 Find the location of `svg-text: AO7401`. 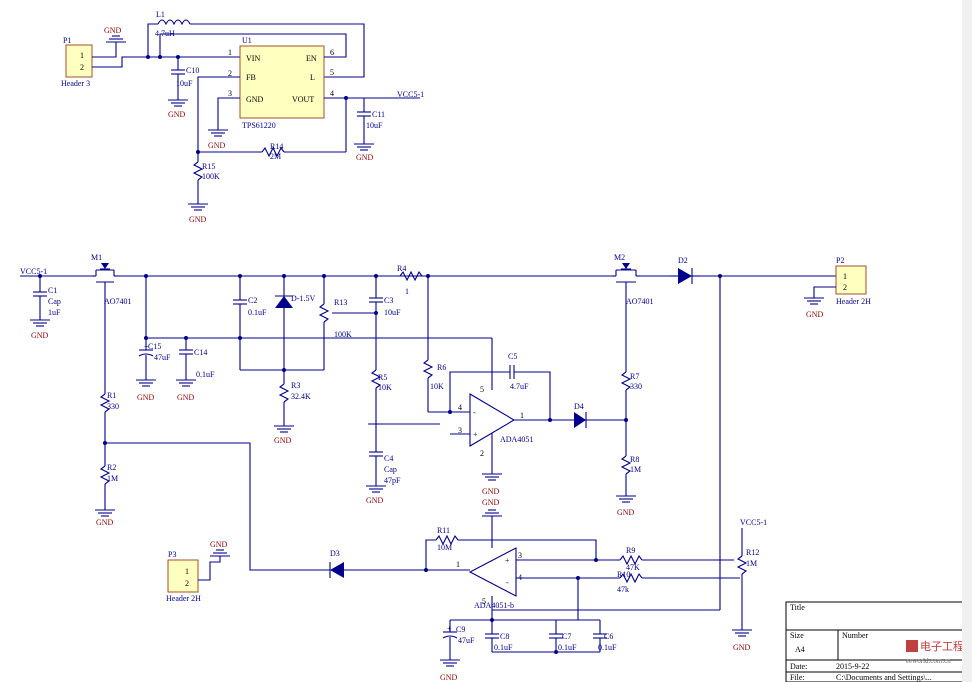

svg-text: AO7401 is located at coordinates (640, 301).